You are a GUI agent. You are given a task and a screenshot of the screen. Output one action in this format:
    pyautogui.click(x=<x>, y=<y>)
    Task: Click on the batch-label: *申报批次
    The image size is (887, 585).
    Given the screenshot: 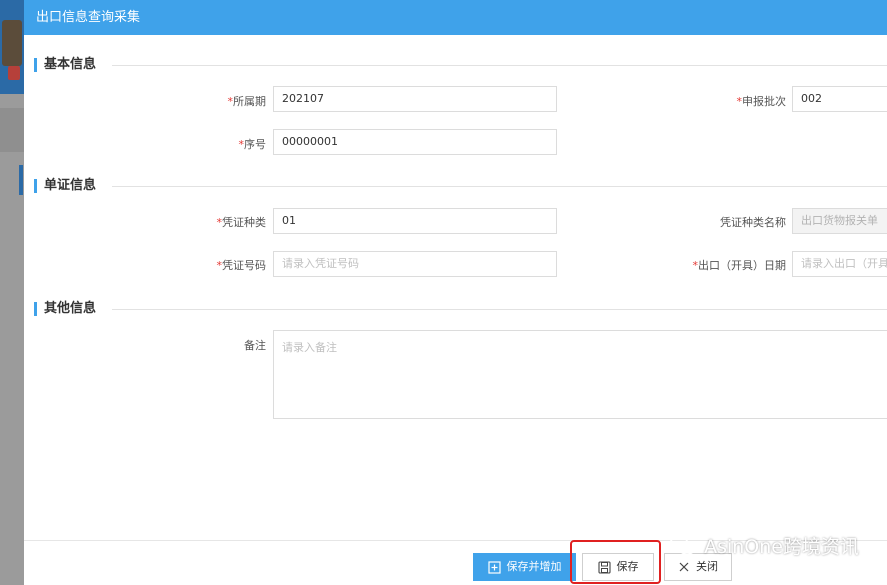 What is the action you would take?
    pyautogui.click(x=761, y=101)
    